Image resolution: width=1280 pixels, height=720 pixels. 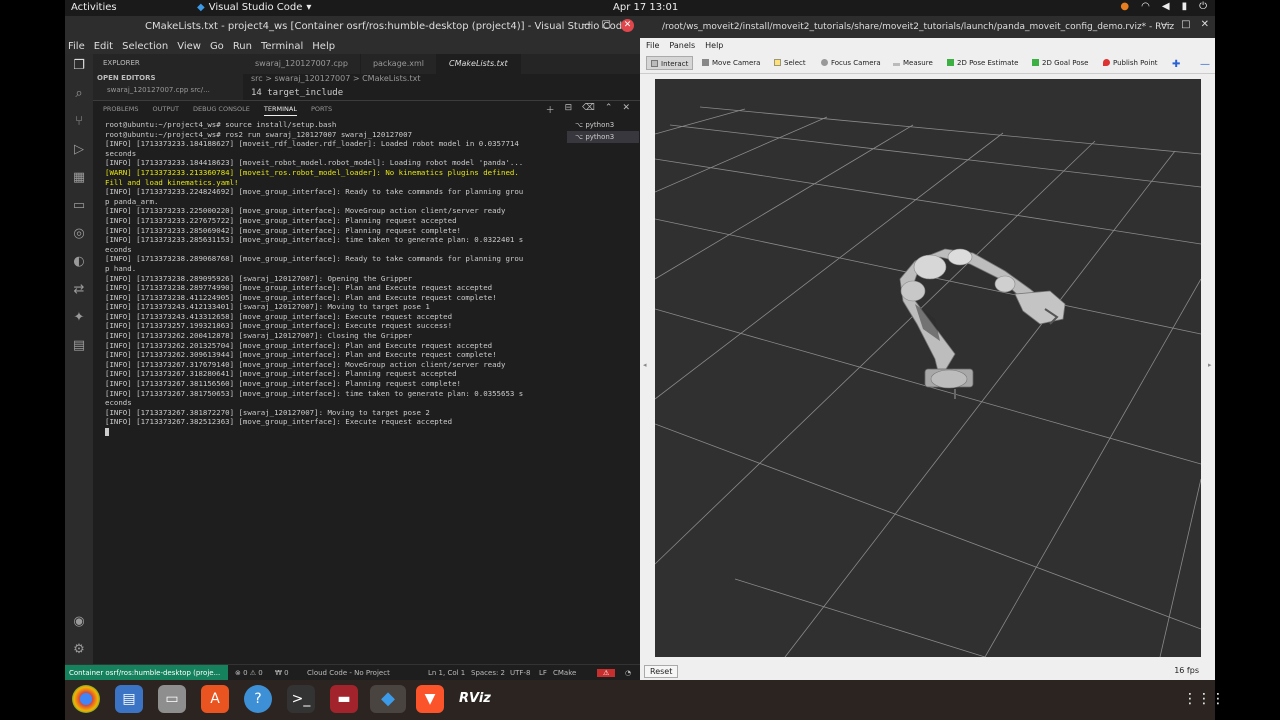 What do you see at coordinates (543, 673) in the screenshot?
I see `eol: LF` at bounding box center [543, 673].